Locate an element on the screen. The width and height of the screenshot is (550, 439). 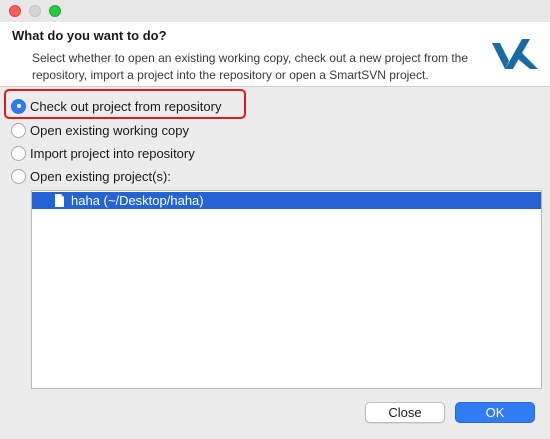
list-item-label: haha (~/Desktop/haha) is located at coordinates (137, 200).